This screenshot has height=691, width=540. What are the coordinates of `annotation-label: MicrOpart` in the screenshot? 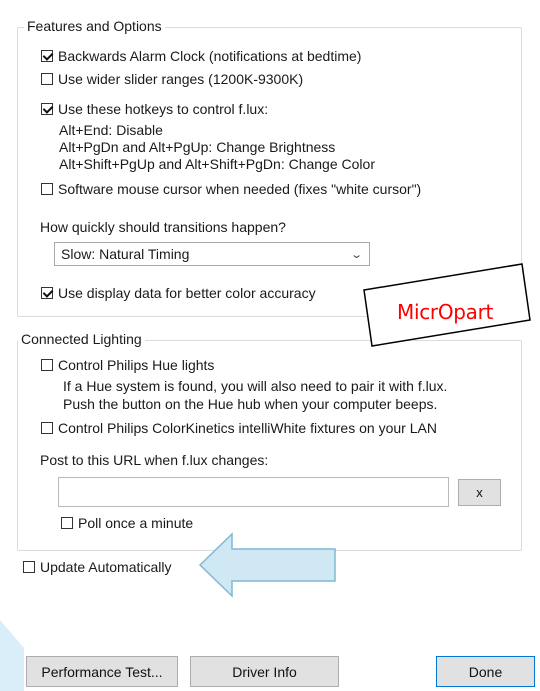 It's located at (445, 312).